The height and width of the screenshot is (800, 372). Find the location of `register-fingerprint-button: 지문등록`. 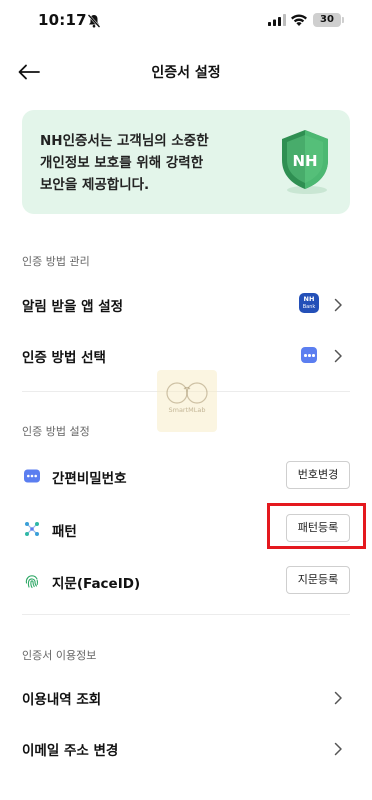

register-fingerprint-button: 지문등록 is located at coordinates (318, 580).